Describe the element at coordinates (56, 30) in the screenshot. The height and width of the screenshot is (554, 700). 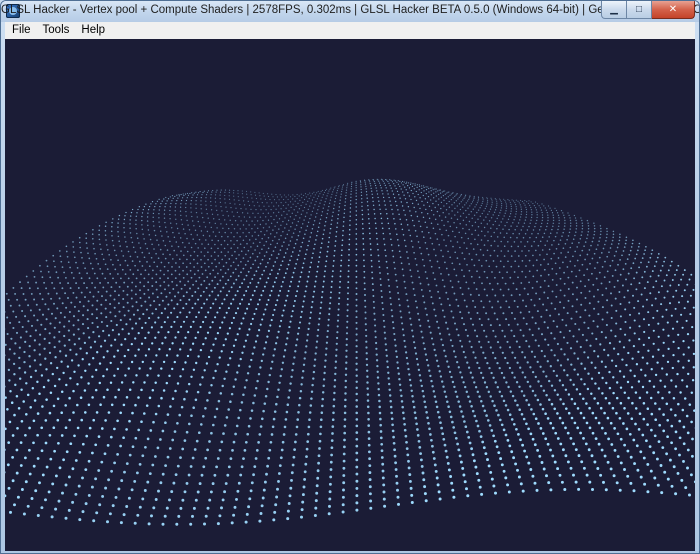
I see `menu-tools: Tools` at that location.